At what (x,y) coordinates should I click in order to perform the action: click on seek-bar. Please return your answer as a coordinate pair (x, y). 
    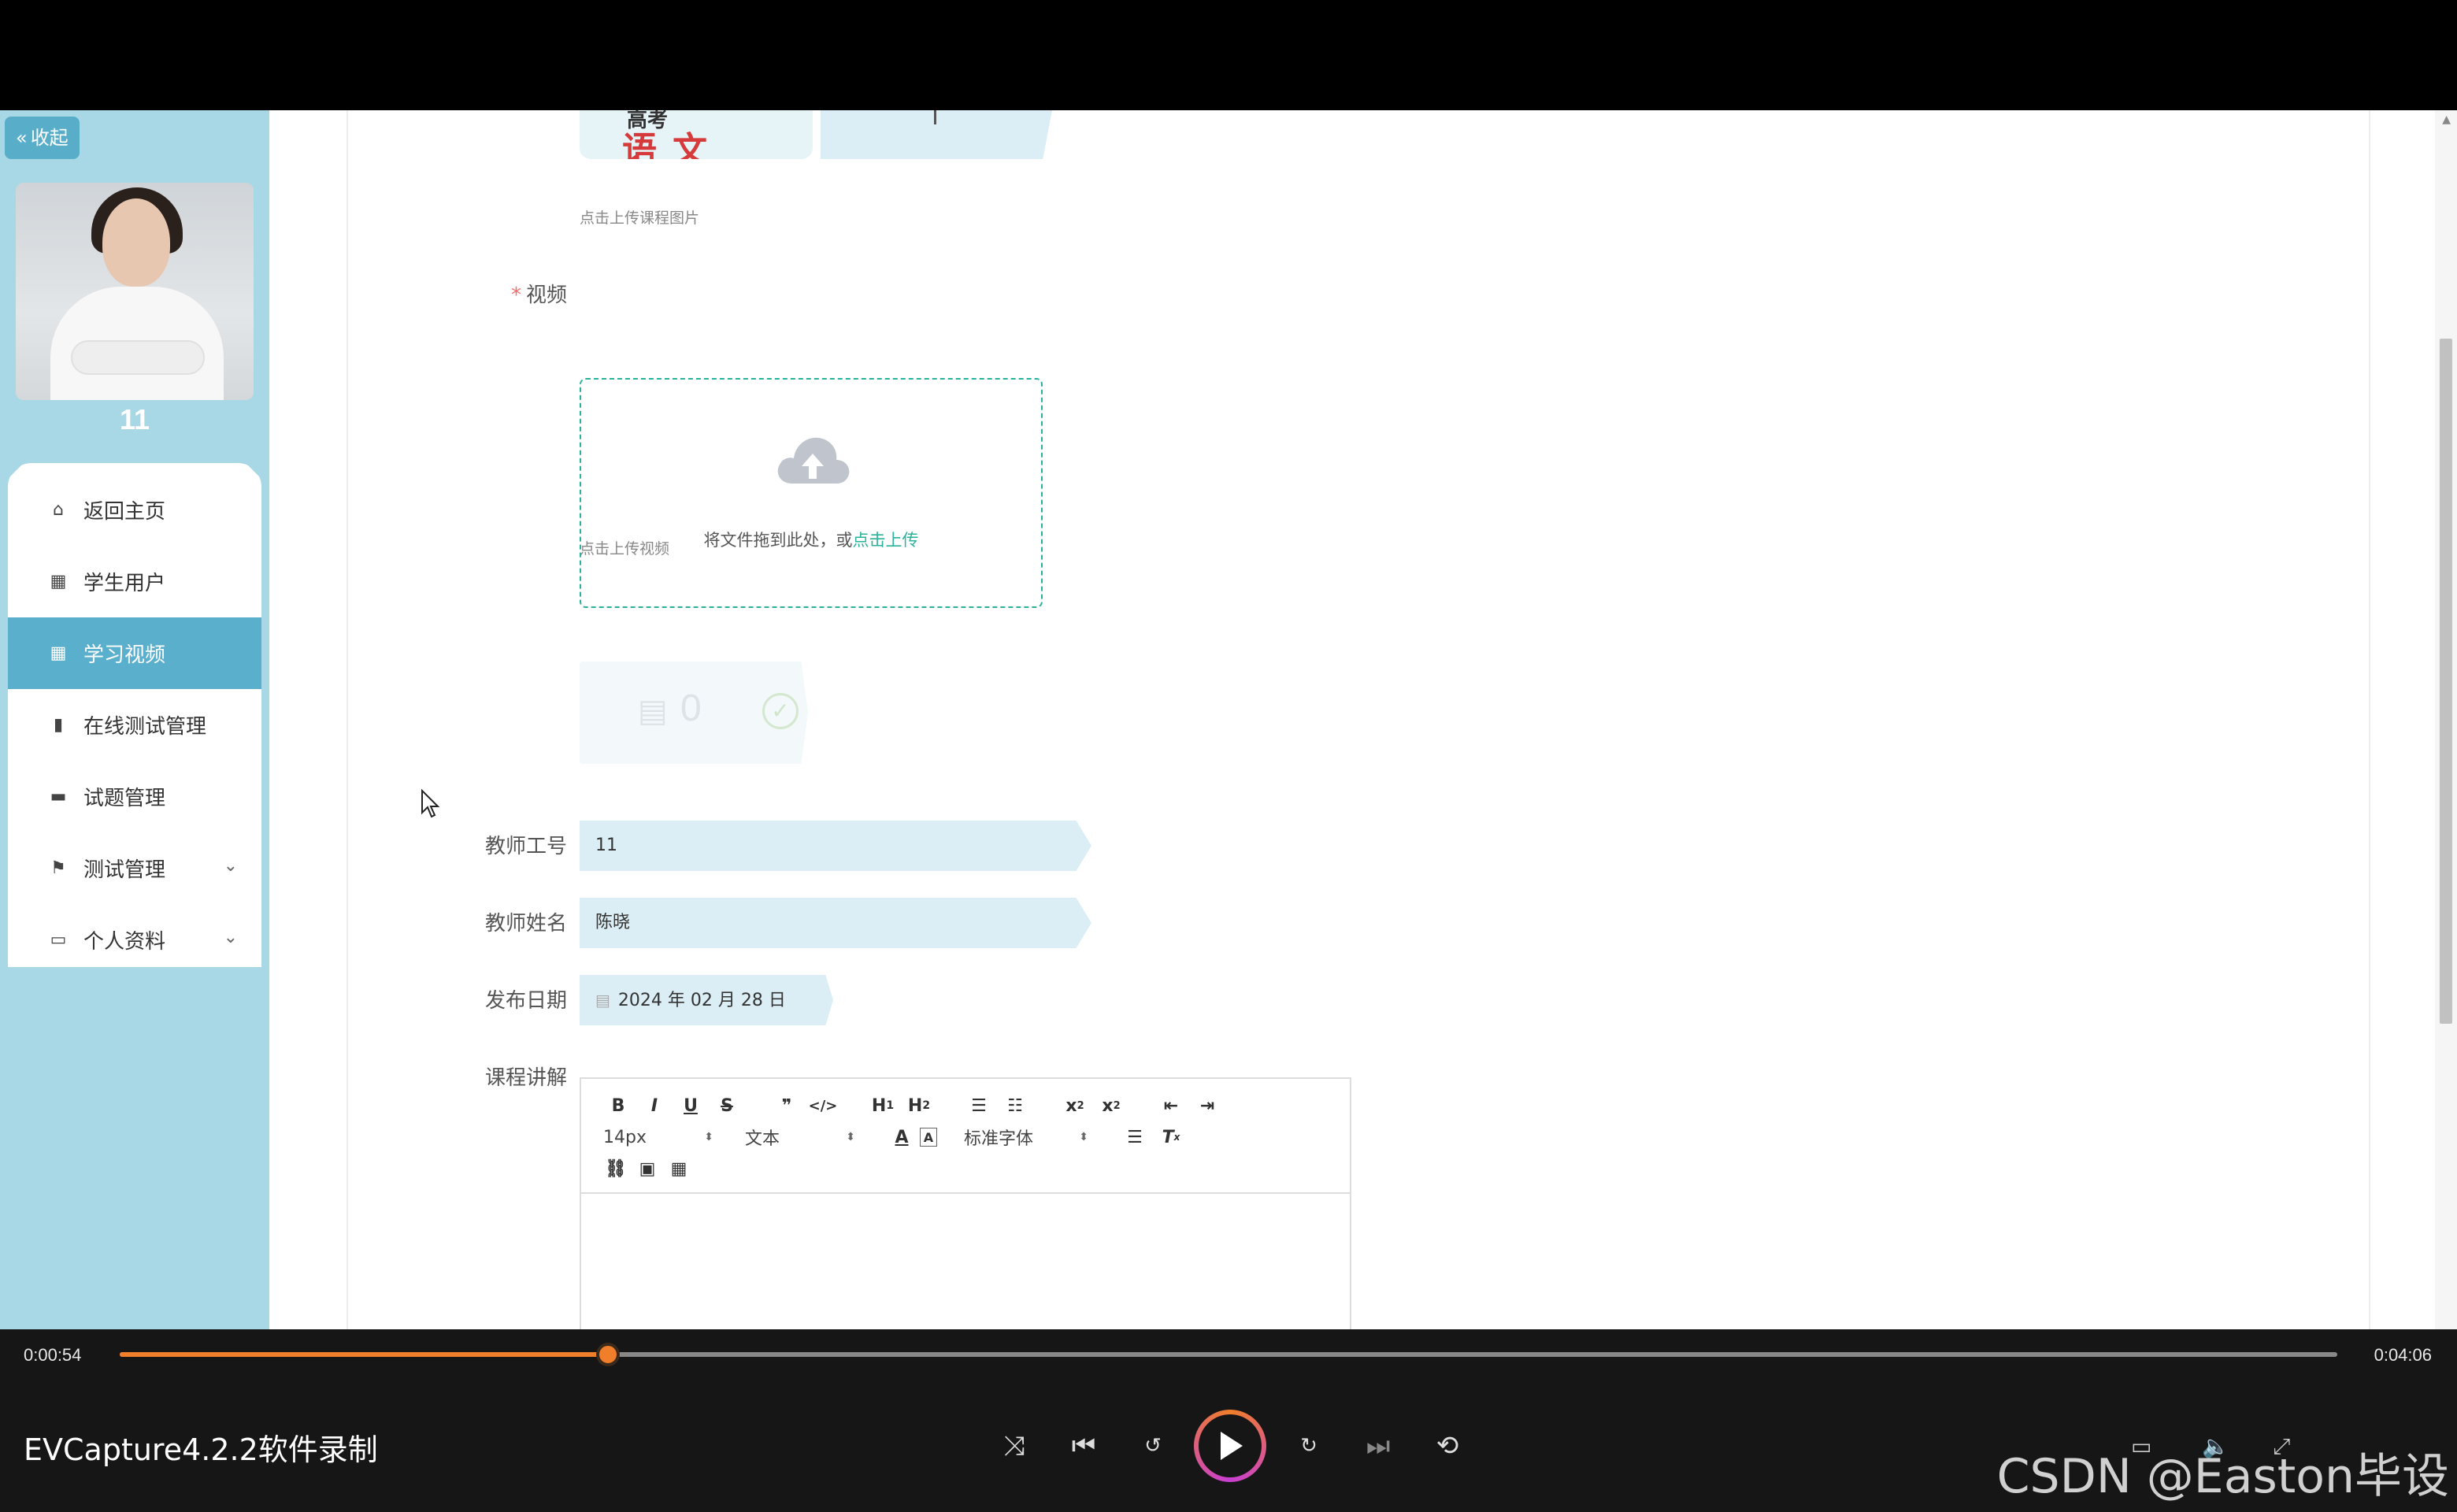
    Looking at the image, I should click on (1228, 1354).